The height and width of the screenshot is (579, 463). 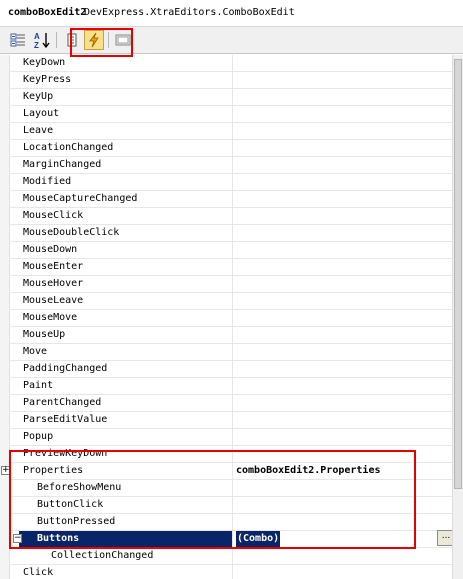 What do you see at coordinates (231, 556) in the screenshot?
I see `grid-row: CollectionChanged` at bounding box center [231, 556].